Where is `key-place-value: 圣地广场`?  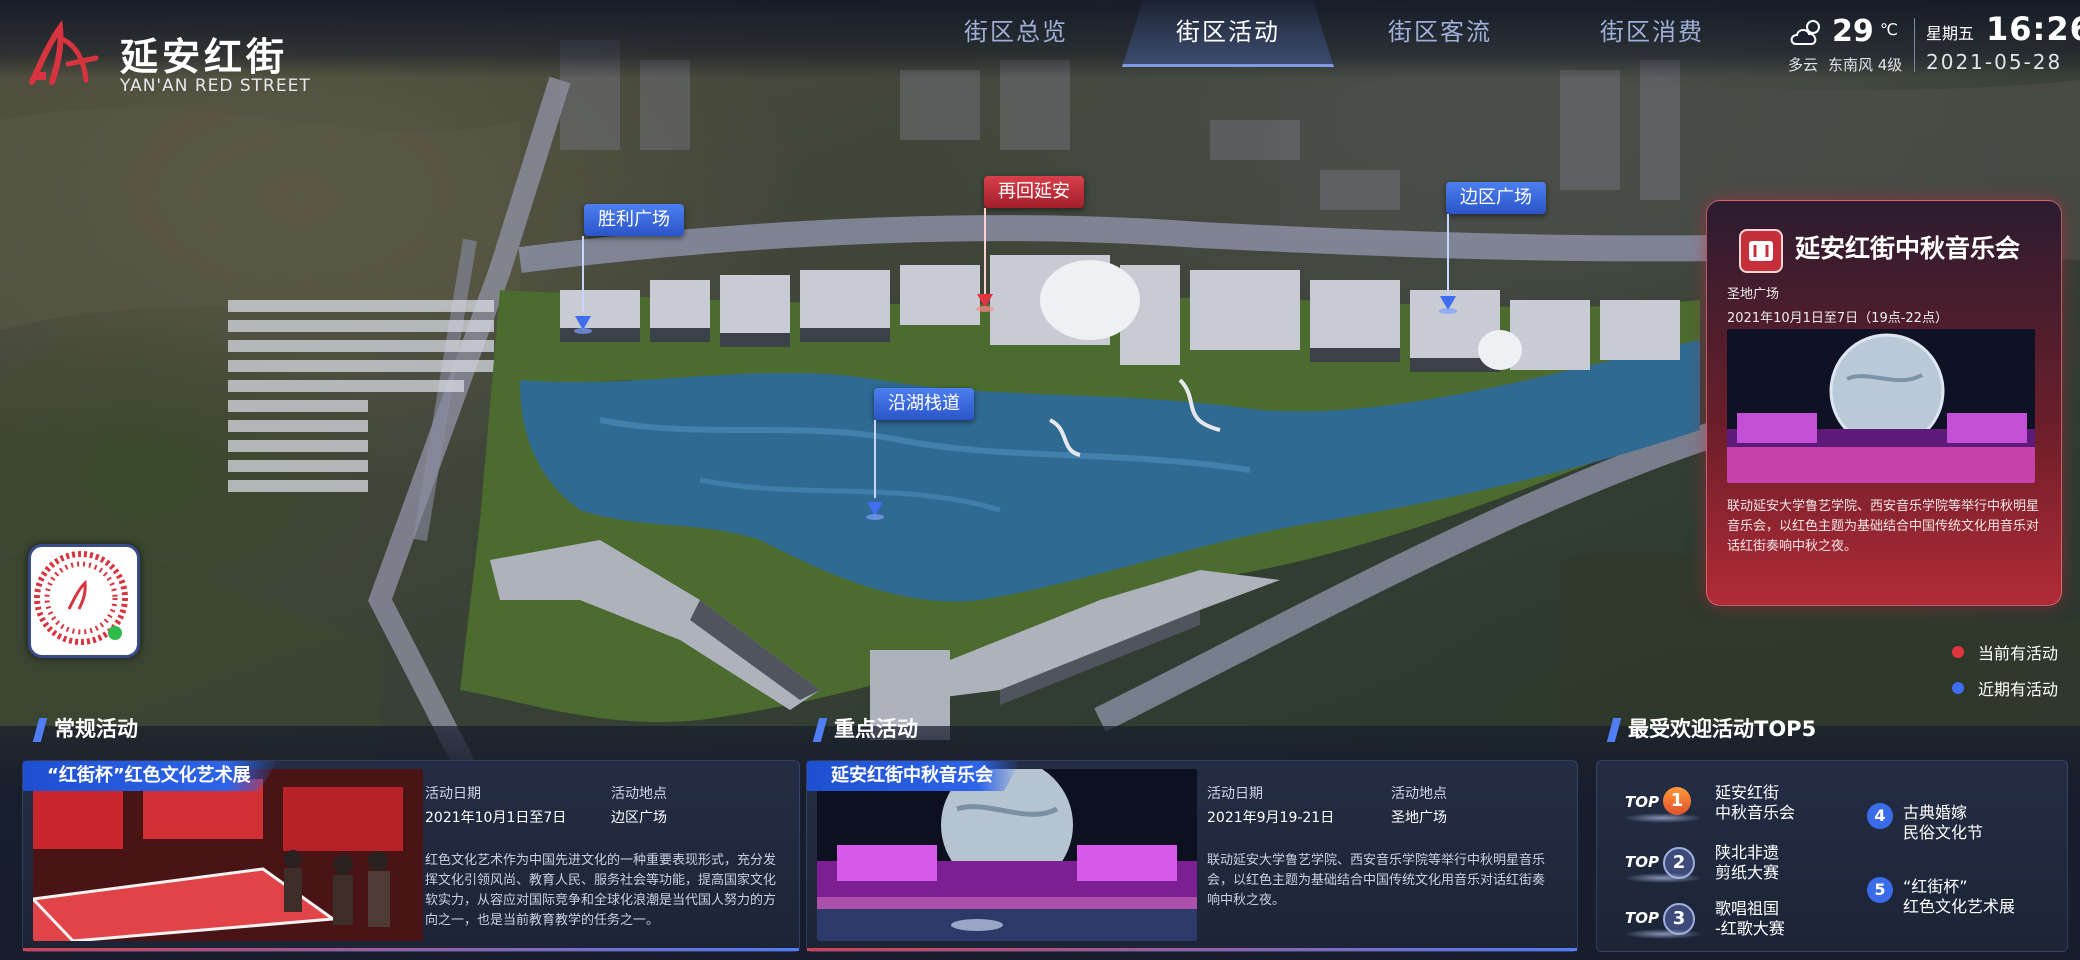
key-place-value: 圣地广场 is located at coordinates (1419, 818).